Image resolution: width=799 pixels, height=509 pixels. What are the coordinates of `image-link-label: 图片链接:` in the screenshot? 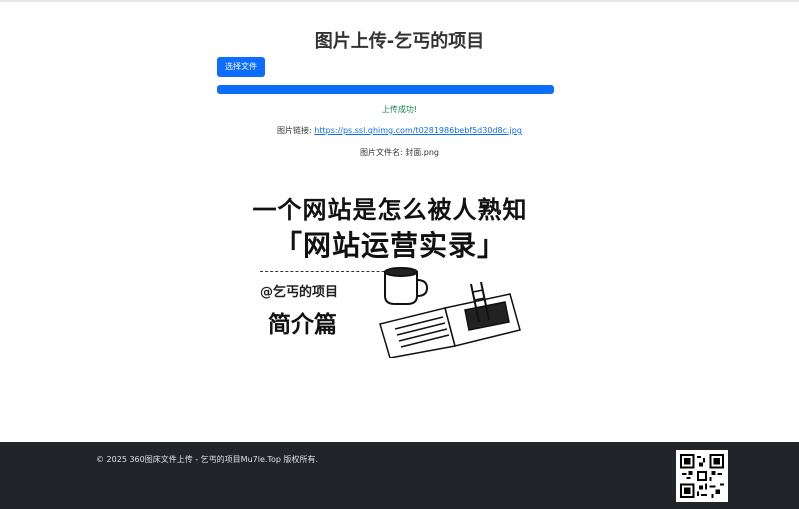 It's located at (296, 130).